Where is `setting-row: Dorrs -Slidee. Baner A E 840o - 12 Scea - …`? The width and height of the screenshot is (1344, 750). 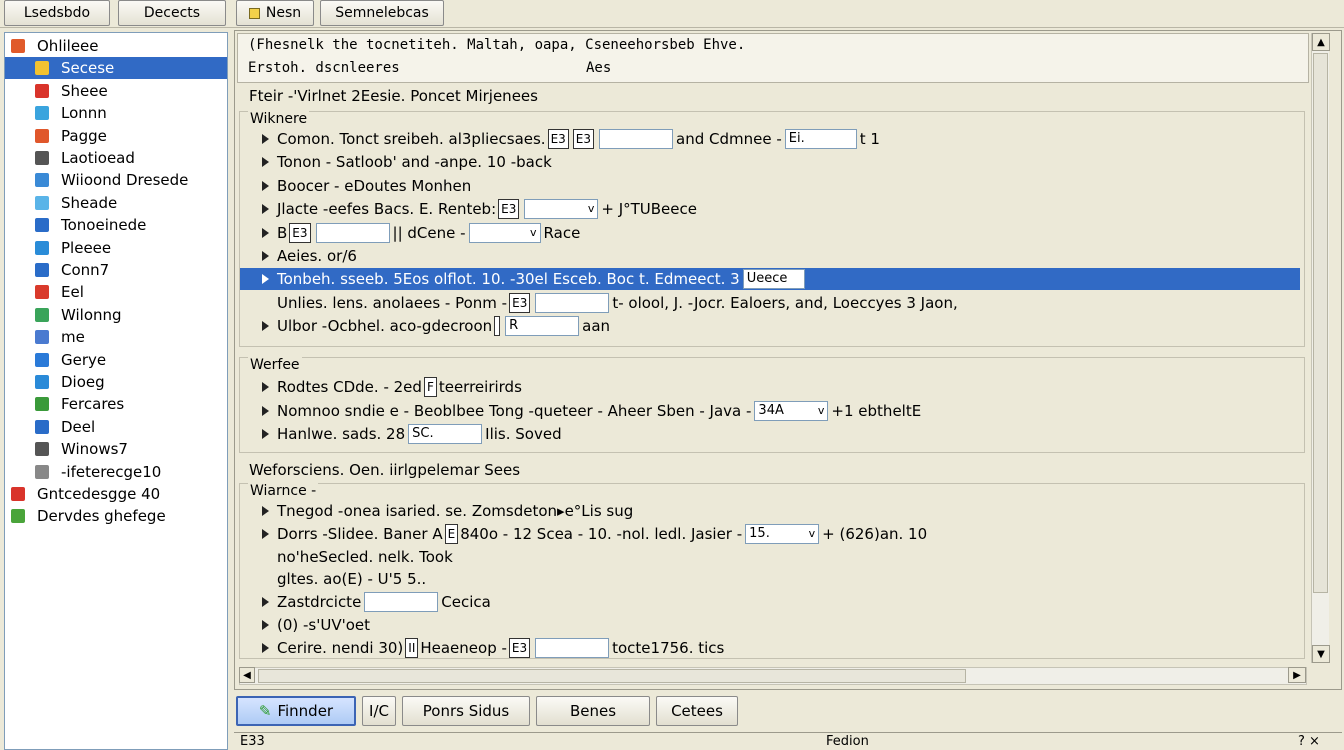
setting-row: Dorrs -Slidee. Baner A E 840o - 12 Scea - … is located at coordinates (770, 534).